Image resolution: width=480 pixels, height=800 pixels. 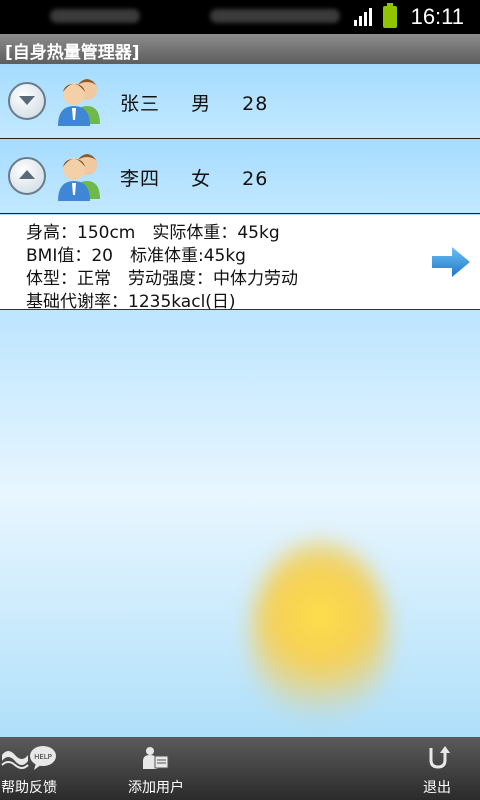 I want to click on add-user-icon, so click(x=156, y=758).